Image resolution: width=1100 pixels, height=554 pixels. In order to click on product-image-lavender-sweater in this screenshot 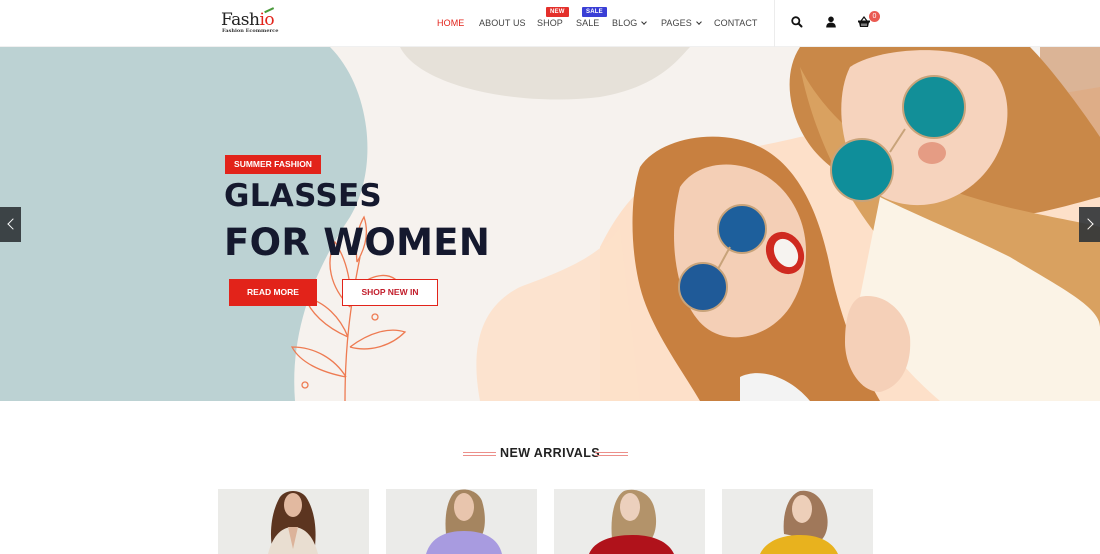, I will do `click(461, 521)`.